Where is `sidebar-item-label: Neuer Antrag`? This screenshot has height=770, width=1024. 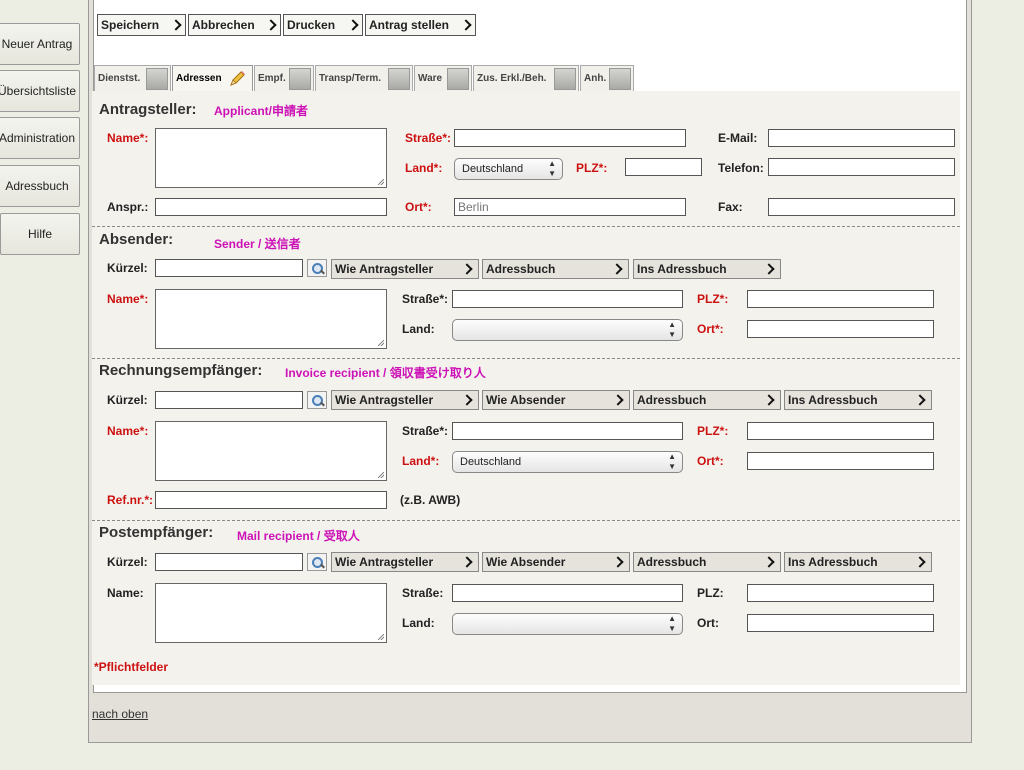 sidebar-item-label: Neuer Antrag is located at coordinates (37, 44).